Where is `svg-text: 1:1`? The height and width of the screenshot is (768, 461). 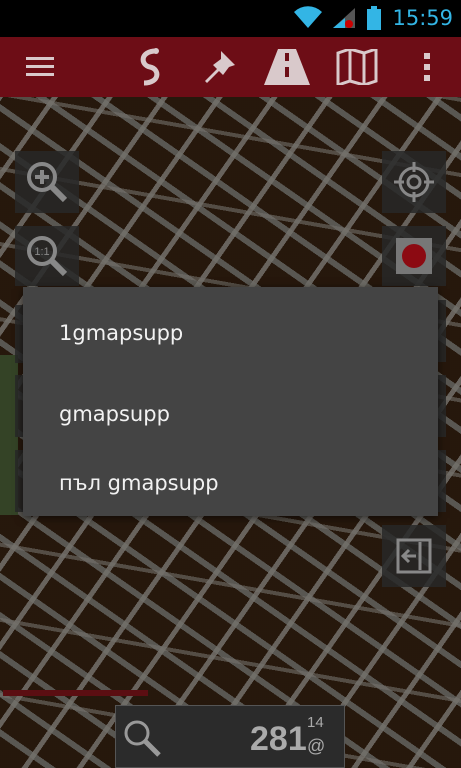 svg-text: 1:1 is located at coordinates (41, 252).